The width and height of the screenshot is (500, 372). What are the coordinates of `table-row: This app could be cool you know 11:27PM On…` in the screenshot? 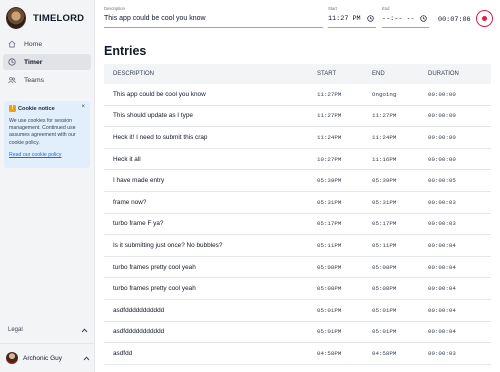 It's located at (297, 95).